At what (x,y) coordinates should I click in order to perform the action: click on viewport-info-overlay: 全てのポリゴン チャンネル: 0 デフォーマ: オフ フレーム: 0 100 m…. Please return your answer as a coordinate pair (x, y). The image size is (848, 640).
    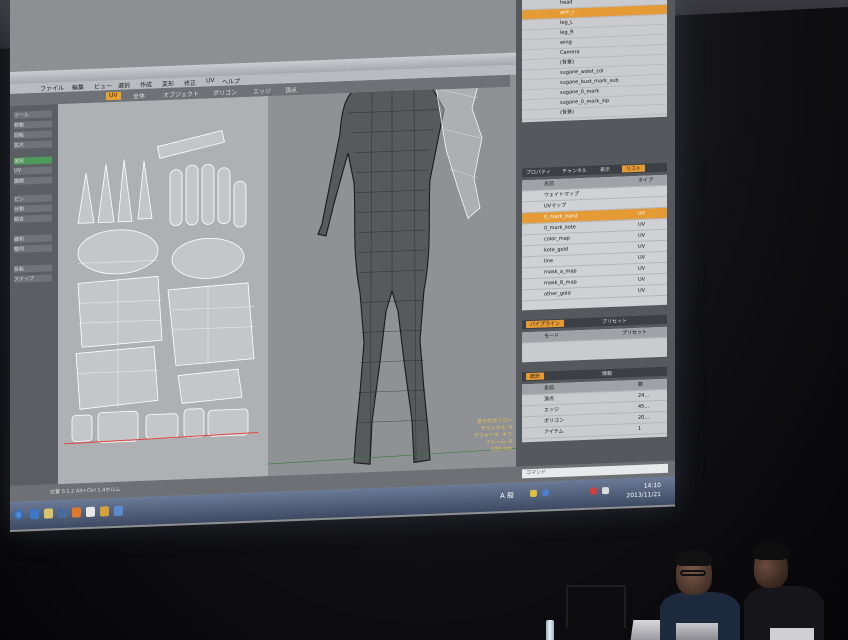
    Looking at the image, I should click on (493, 436).